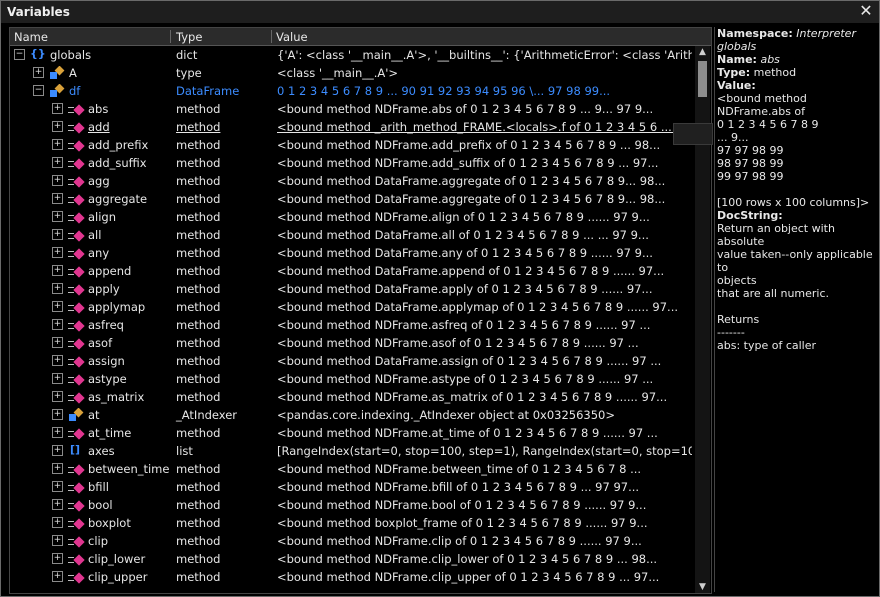 This screenshot has width=880, height=597. Describe the element at coordinates (110, 433) in the screenshot. I see `row-name: at_time` at that location.